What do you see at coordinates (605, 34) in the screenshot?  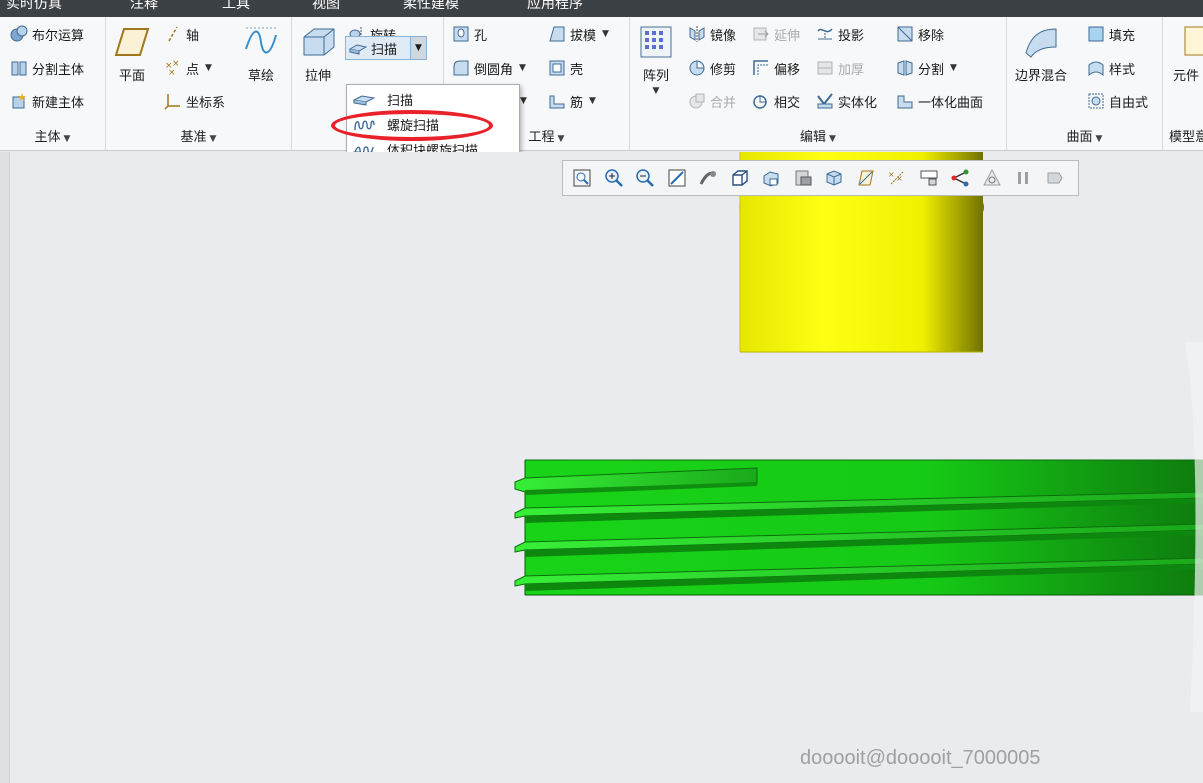 I see `draft-dropdown-icon: ▼` at bounding box center [605, 34].